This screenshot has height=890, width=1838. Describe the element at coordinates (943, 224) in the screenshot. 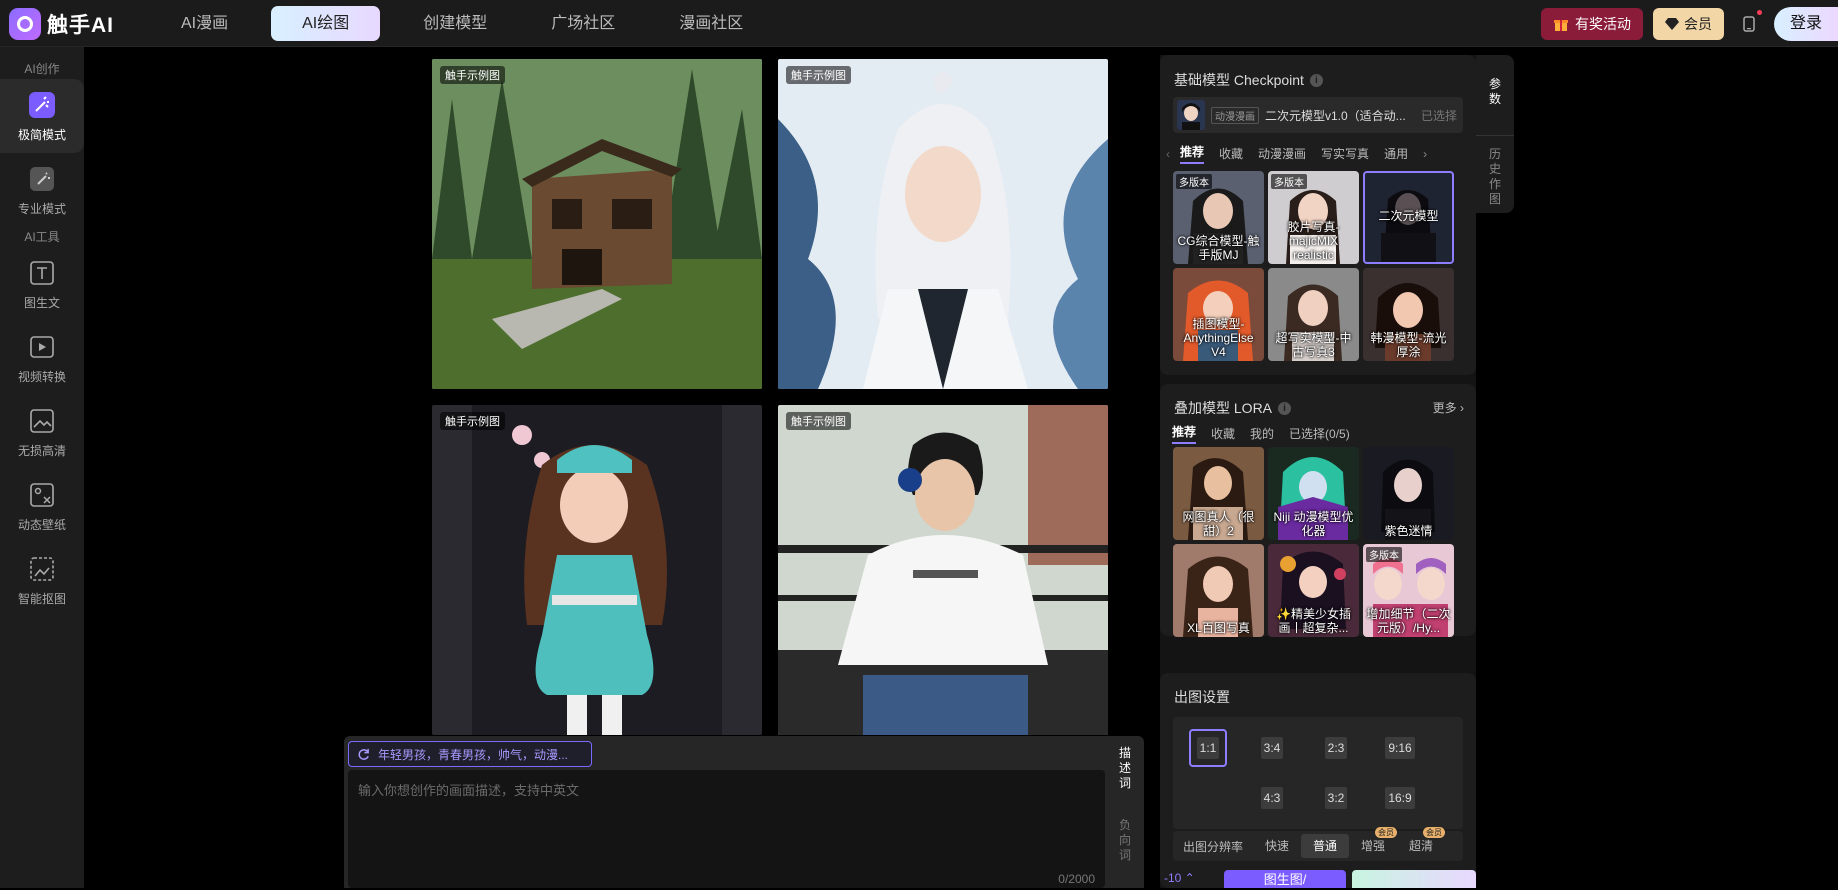

I see `example-image-anime-man: 触手示例图` at that location.